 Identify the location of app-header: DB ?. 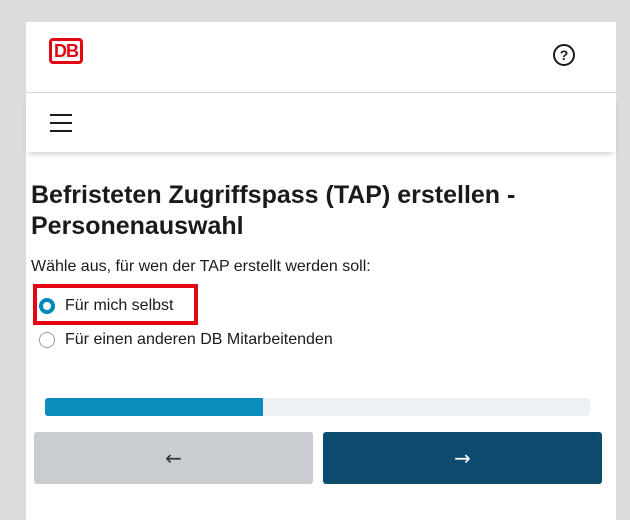
(321, 57).